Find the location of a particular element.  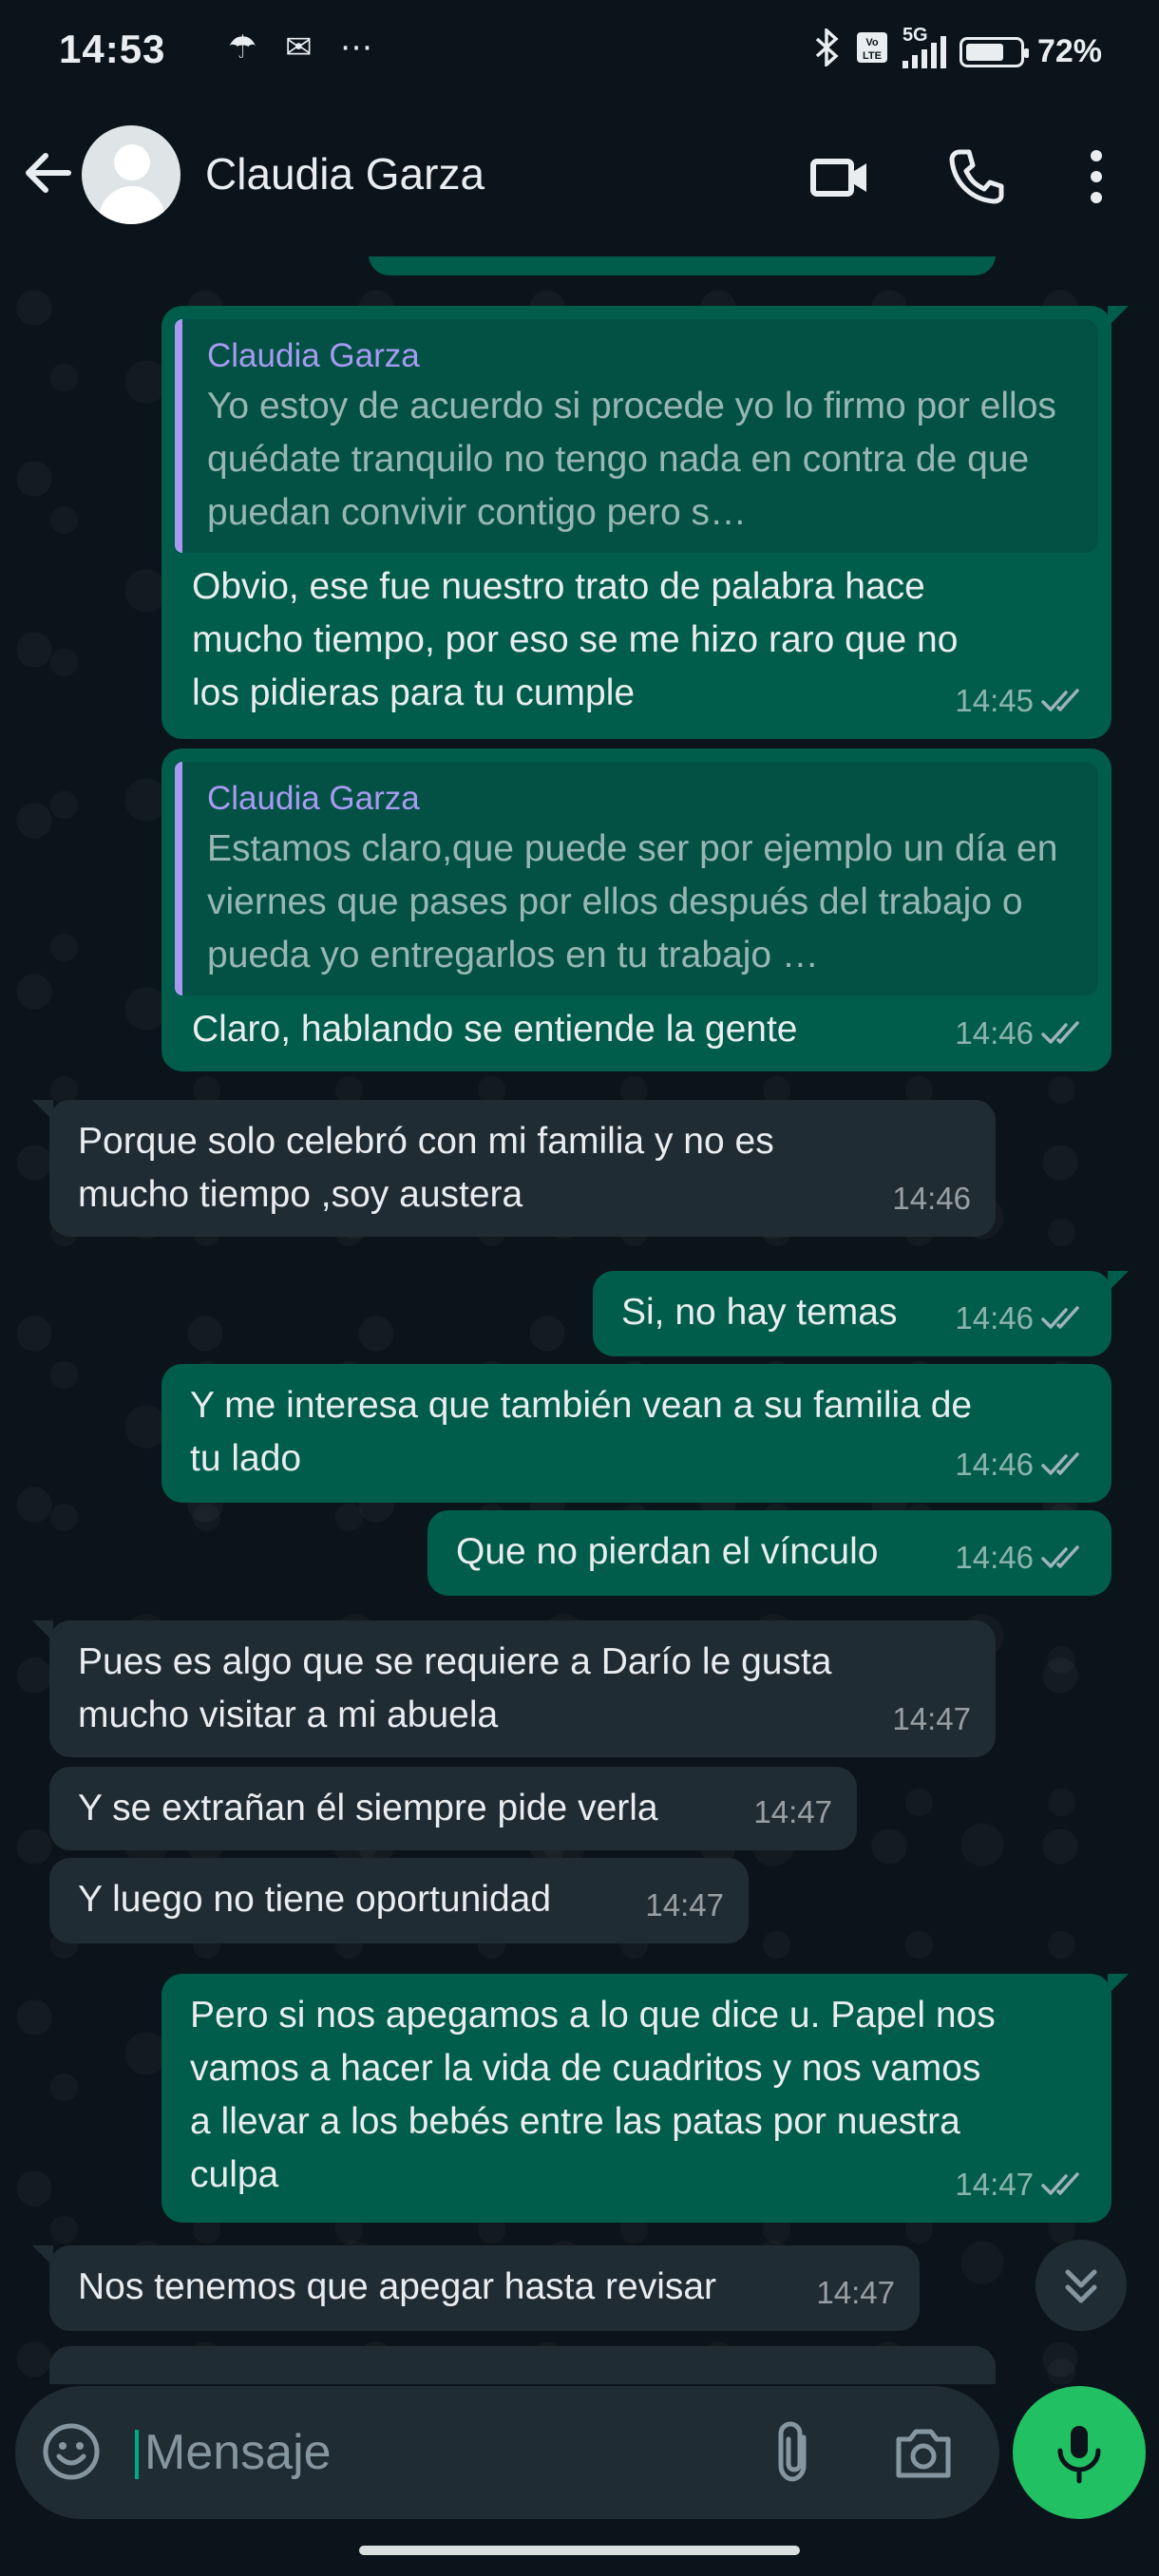

emoji-icon is located at coordinates (71, 2451).